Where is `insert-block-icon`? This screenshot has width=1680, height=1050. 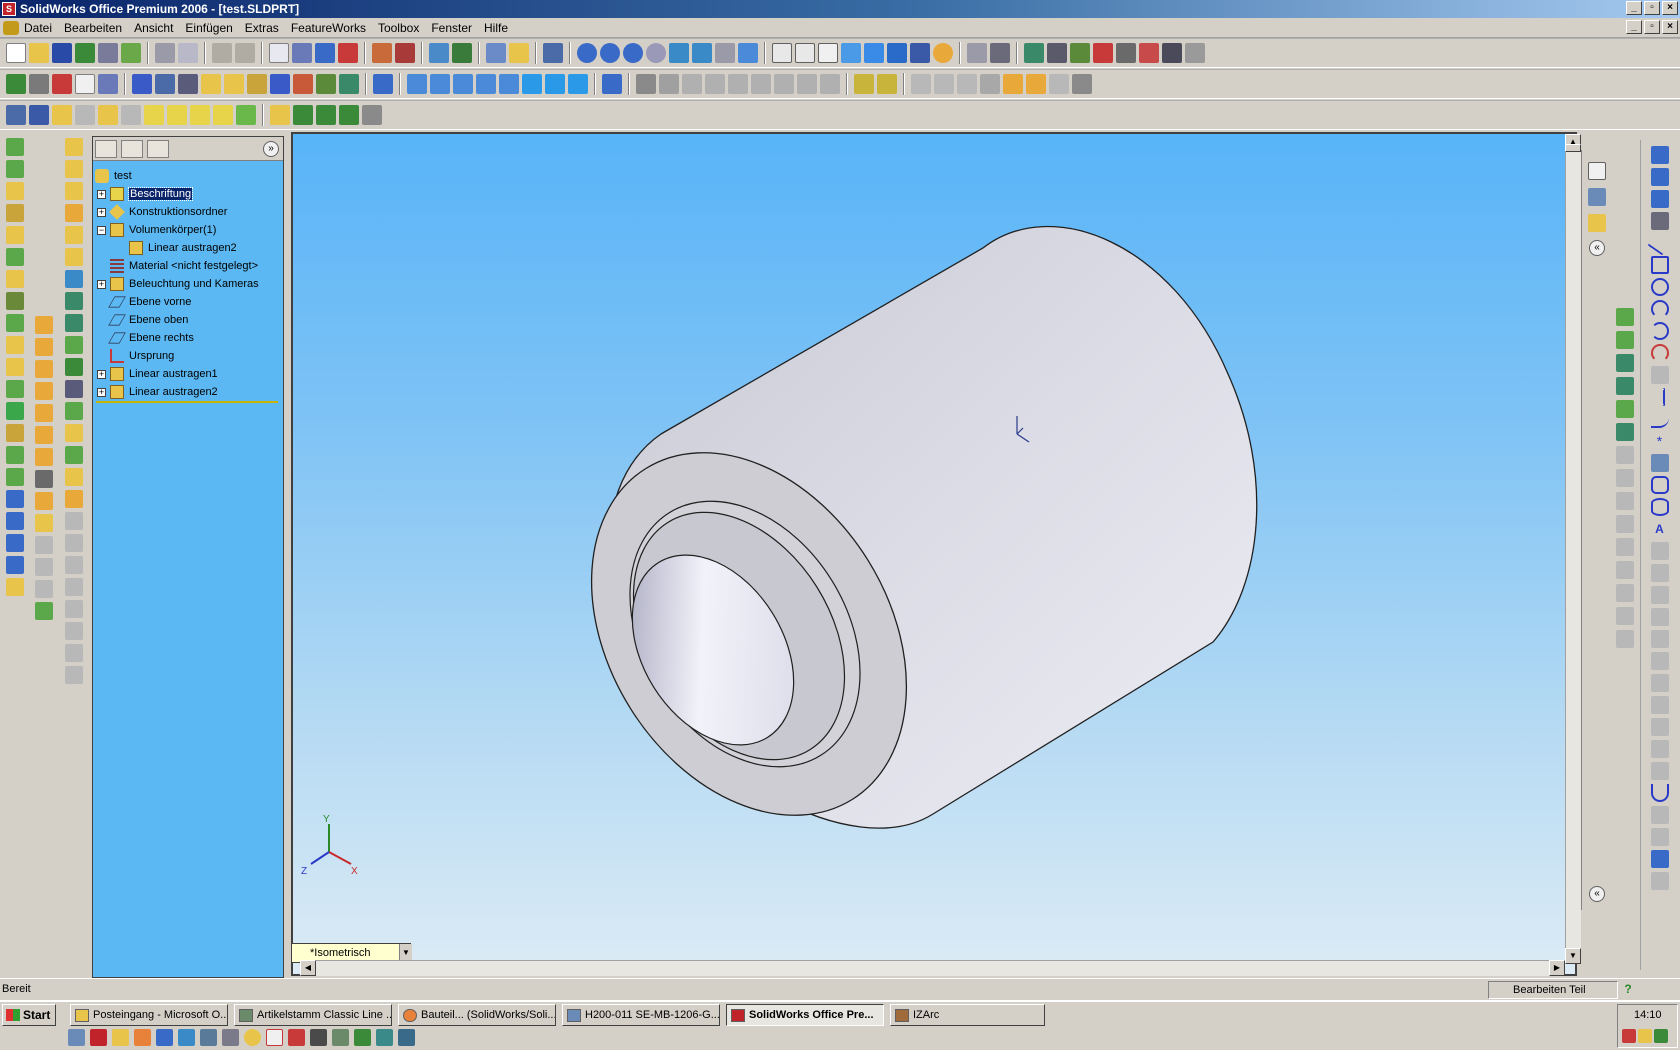
insert-block-icon is located at coordinates (85, 115).